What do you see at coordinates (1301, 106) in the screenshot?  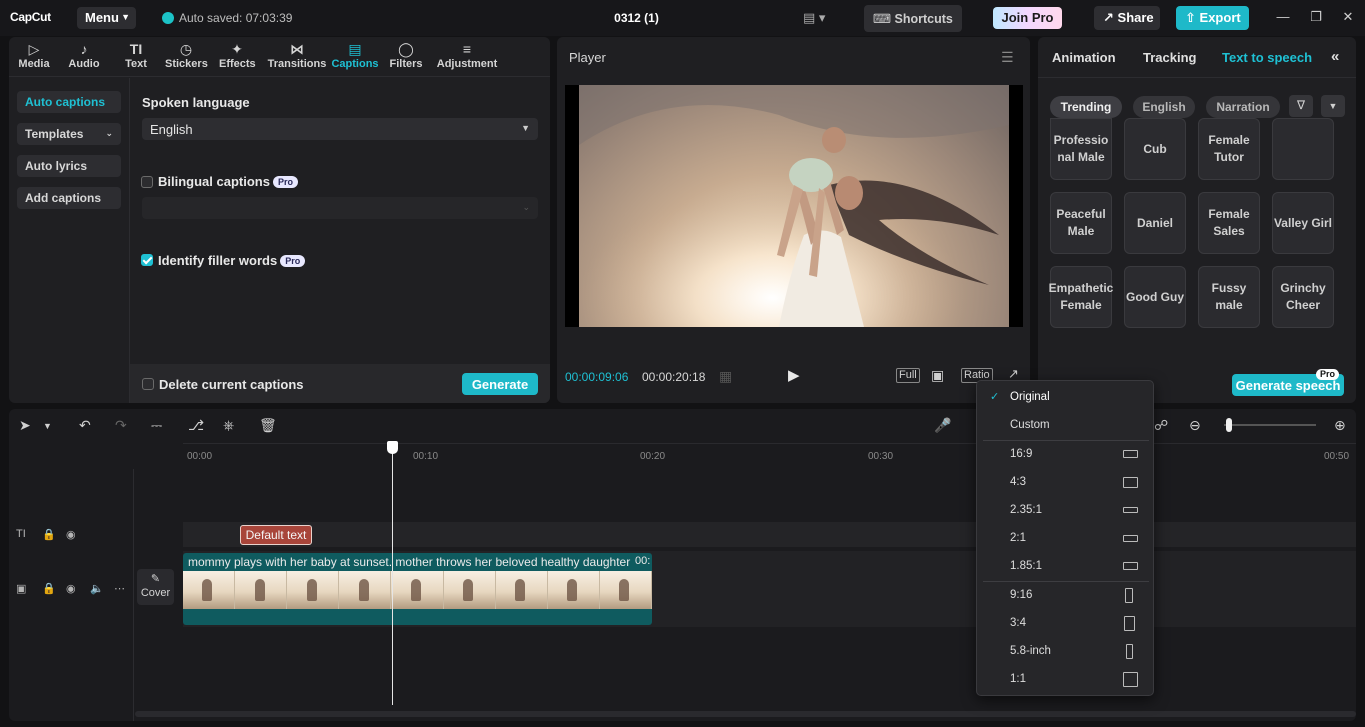 I see `filter-icon: ∇` at bounding box center [1301, 106].